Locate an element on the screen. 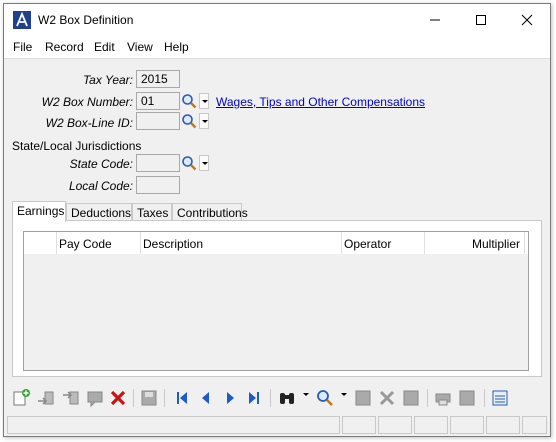 The image size is (556, 442). minimize-icon is located at coordinates (435, 20).